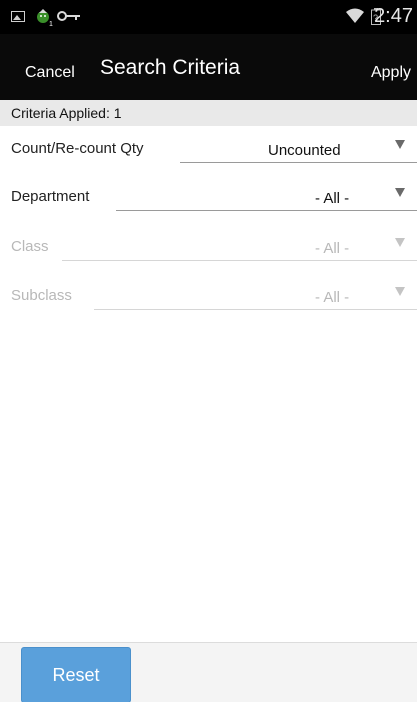 This screenshot has width=417, height=702. Describe the element at coordinates (208, 150) in the screenshot. I see `count-recount-qty-dropdown: Count/Re-count Qty Uncounted` at that location.